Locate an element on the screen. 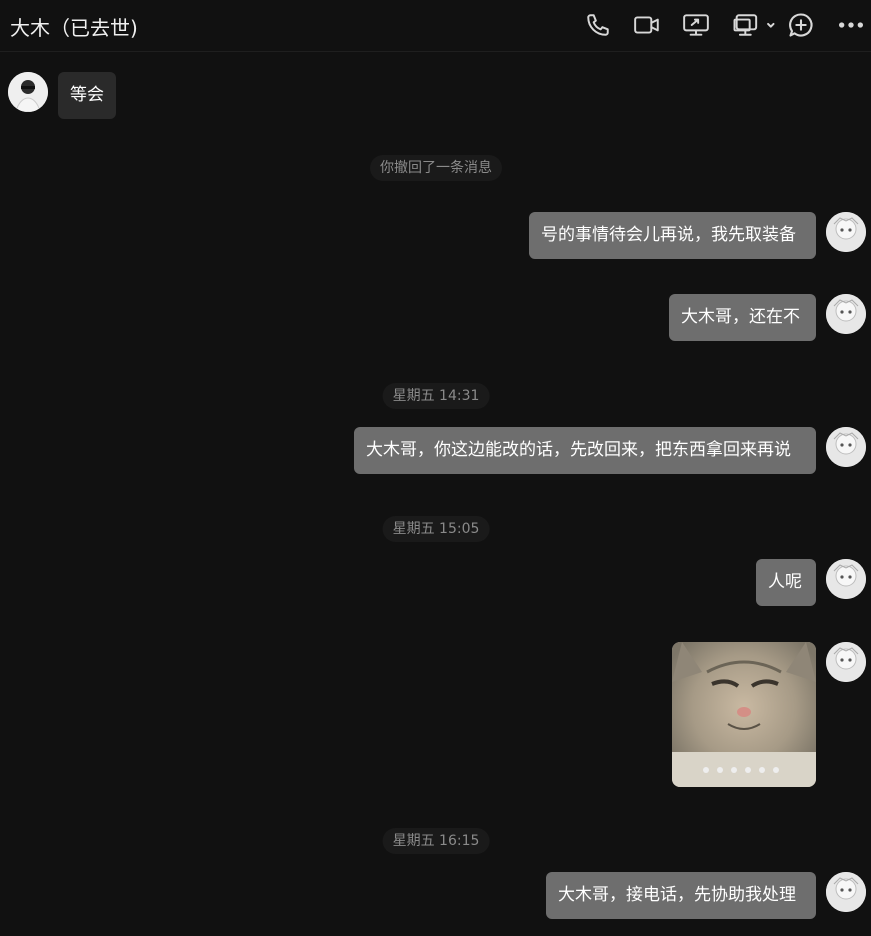  remote-assist-icon is located at coordinates (754, 25).